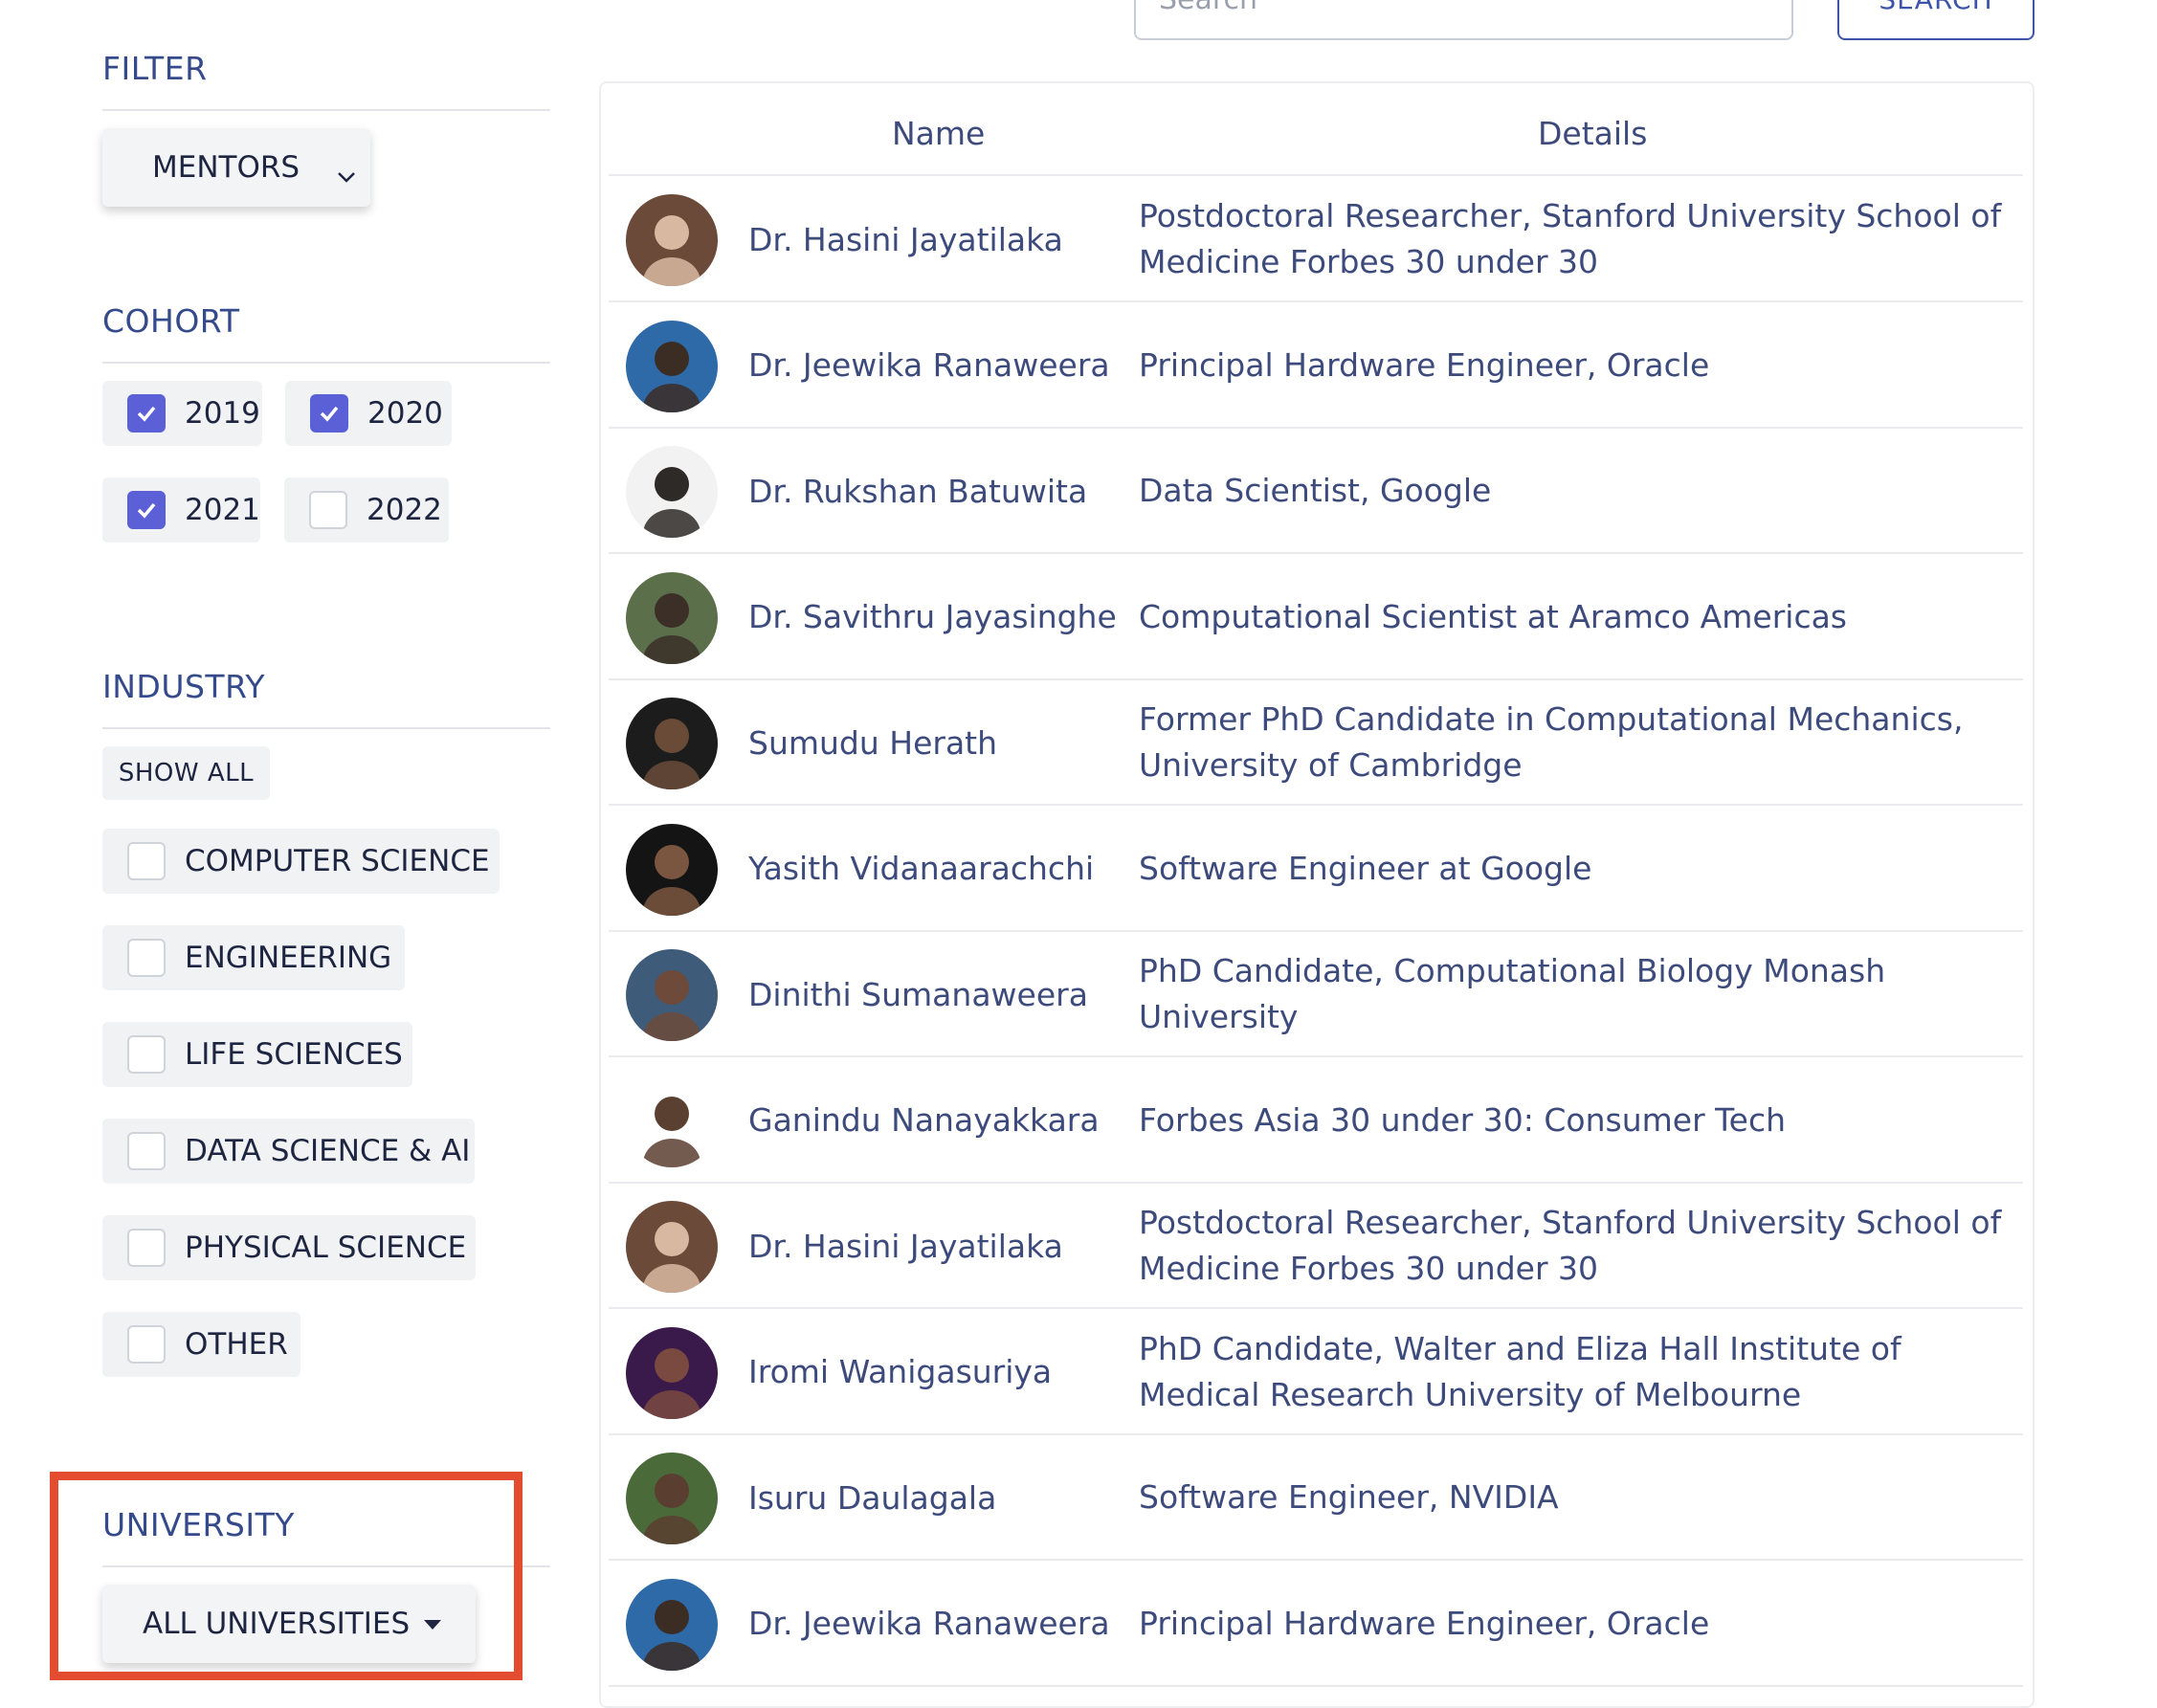  I want to click on column-header-details: Details, so click(1593, 134).